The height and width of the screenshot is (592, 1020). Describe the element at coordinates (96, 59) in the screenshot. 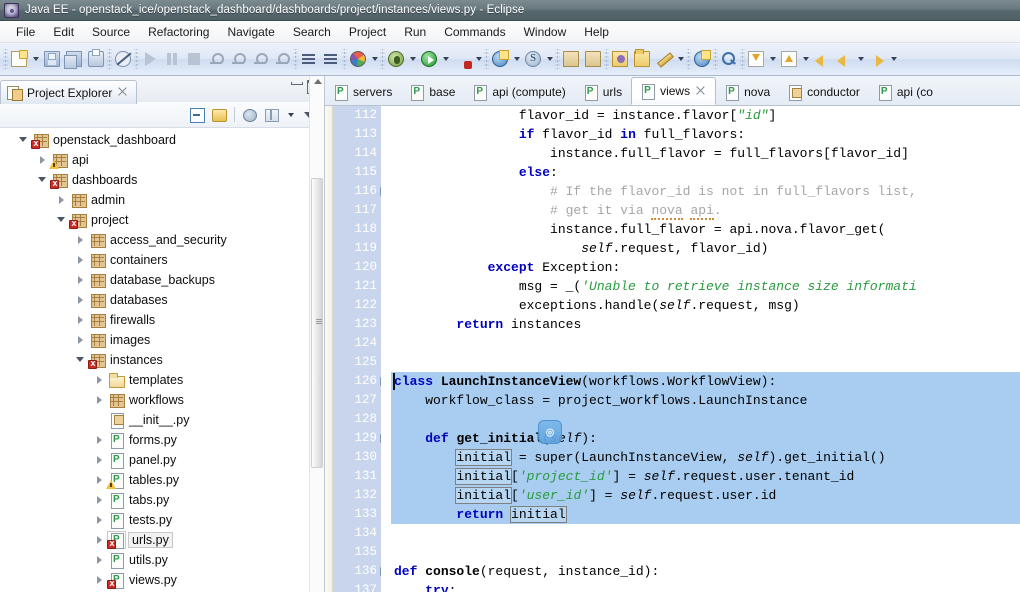

I see `print-icon` at that location.